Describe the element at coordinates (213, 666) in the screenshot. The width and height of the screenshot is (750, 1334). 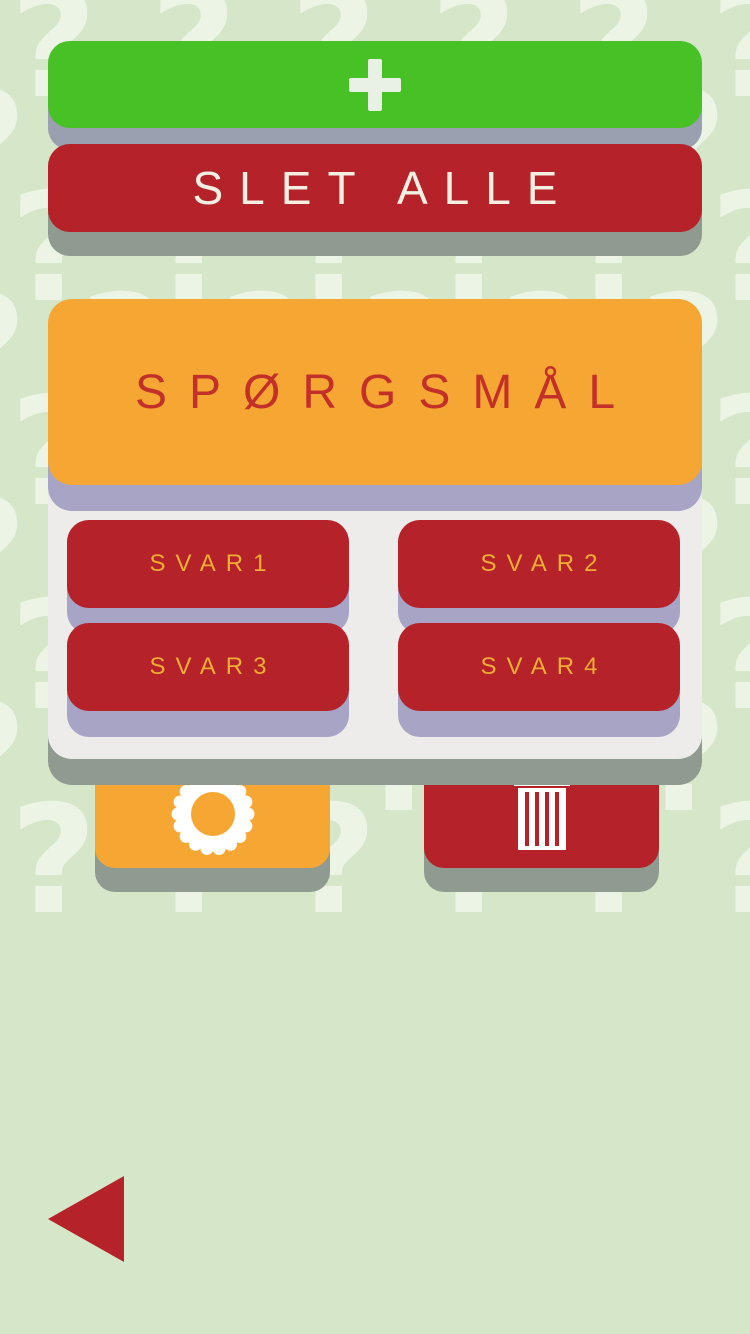
I see `answer-label: SVAR3` at that location.